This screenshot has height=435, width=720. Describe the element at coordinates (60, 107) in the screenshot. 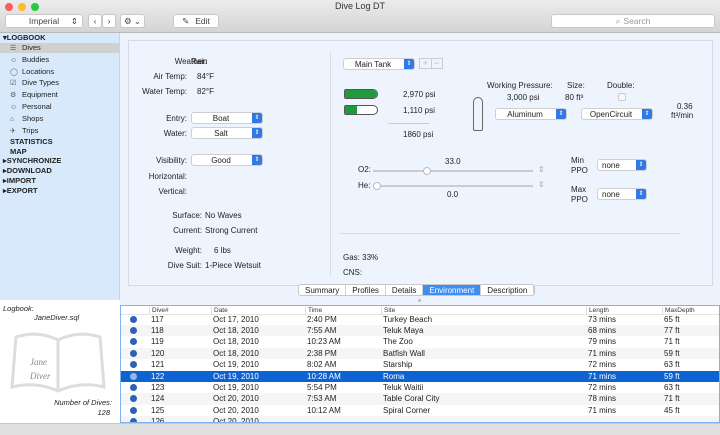

I see `sidebar-item-personal: ☺ Personal` at that location.